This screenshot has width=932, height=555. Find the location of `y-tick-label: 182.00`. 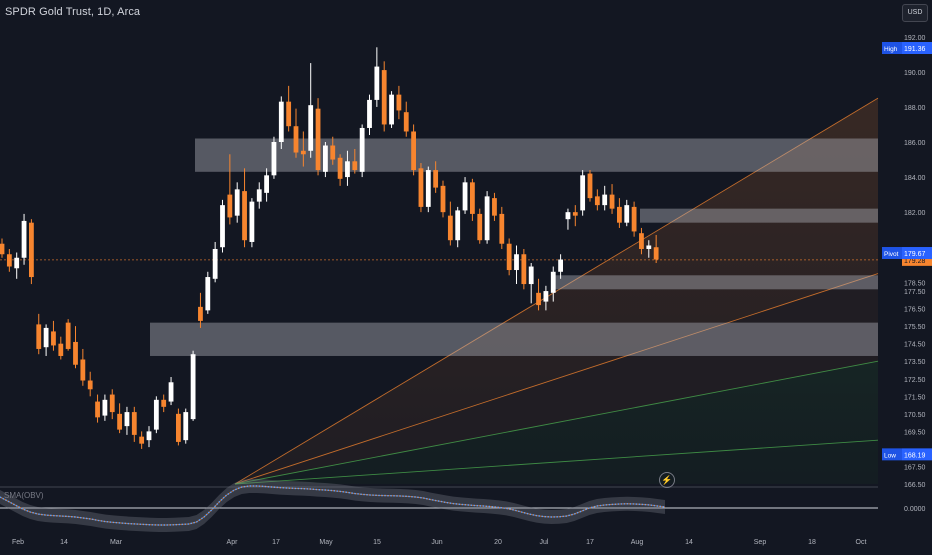

y-tick-label: 182.00 is located at coordinates (915, 213).